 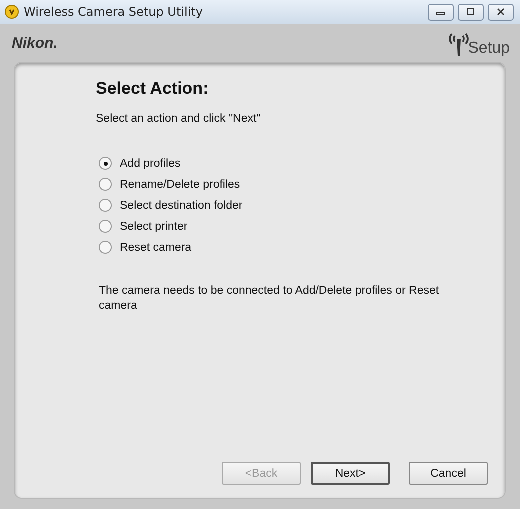 I want to click on app-icon, so click(x=12, y=12).